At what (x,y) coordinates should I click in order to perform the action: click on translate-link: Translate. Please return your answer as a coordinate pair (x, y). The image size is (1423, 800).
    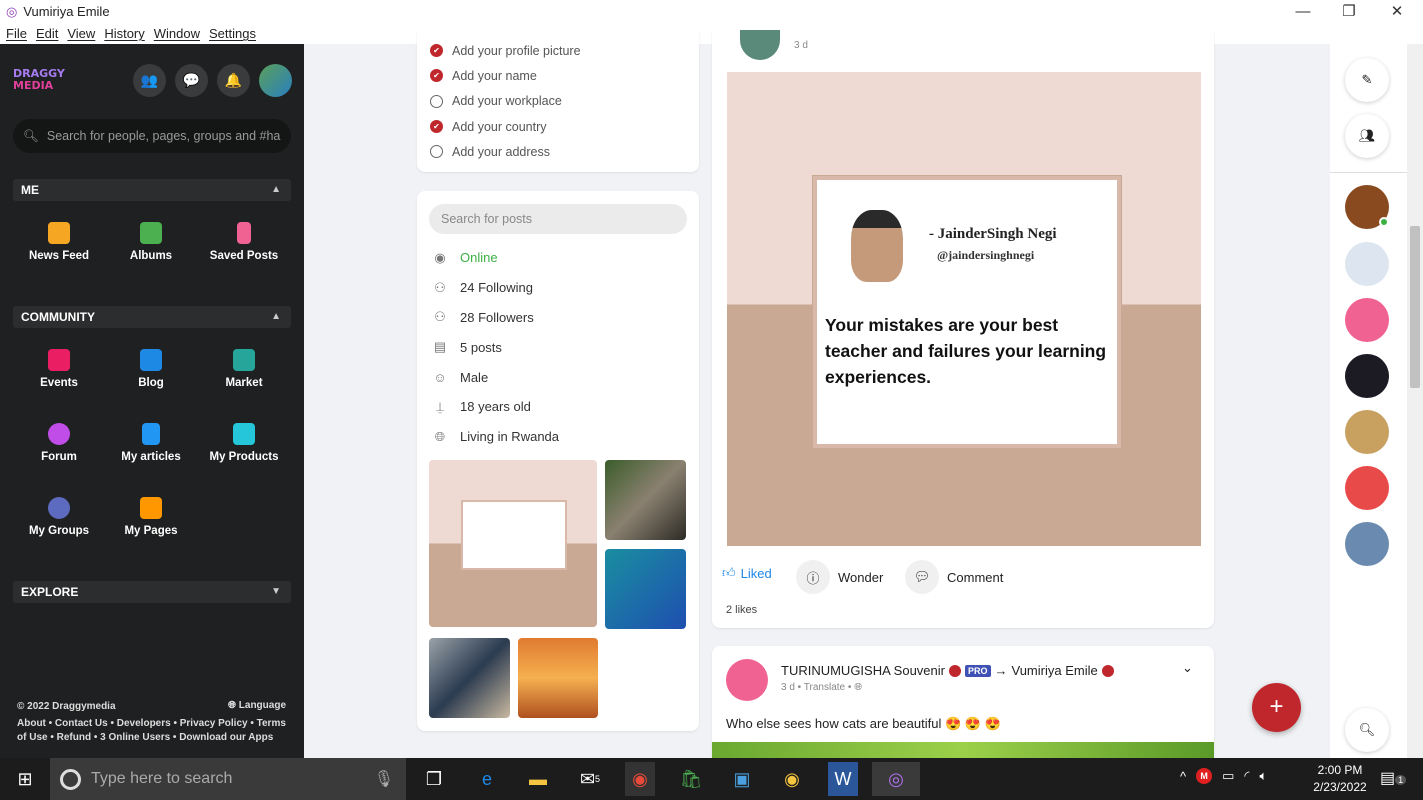
    Looking at the image, I should click on (824, 687).